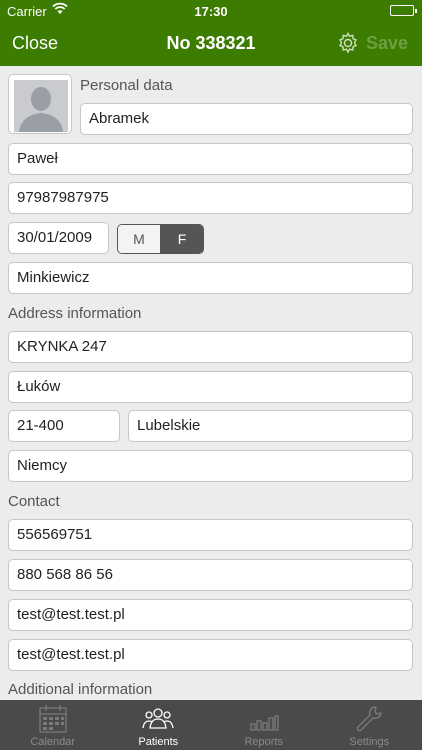  I want to click on country-field: Niemcy, so click(210, 466).